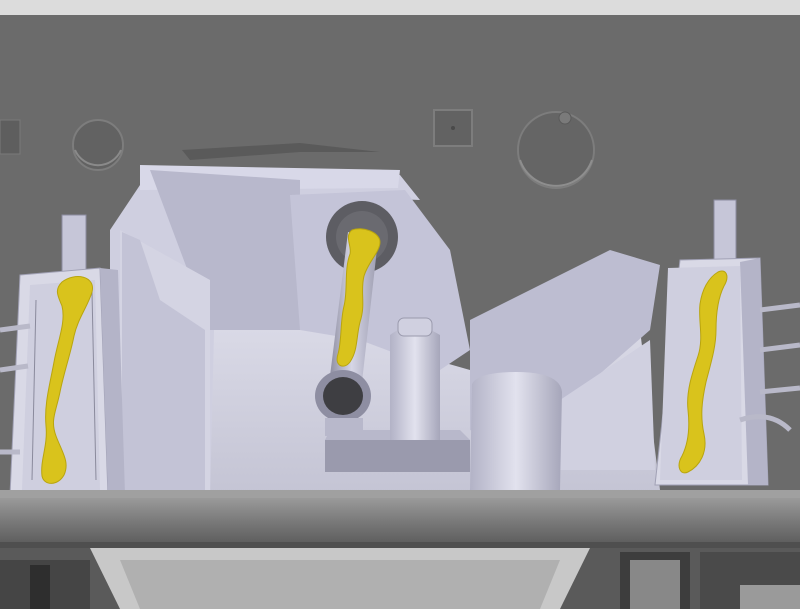 The width and height of the screenshot is (800, 609). I want to click on top-strip, so click(400, 7).